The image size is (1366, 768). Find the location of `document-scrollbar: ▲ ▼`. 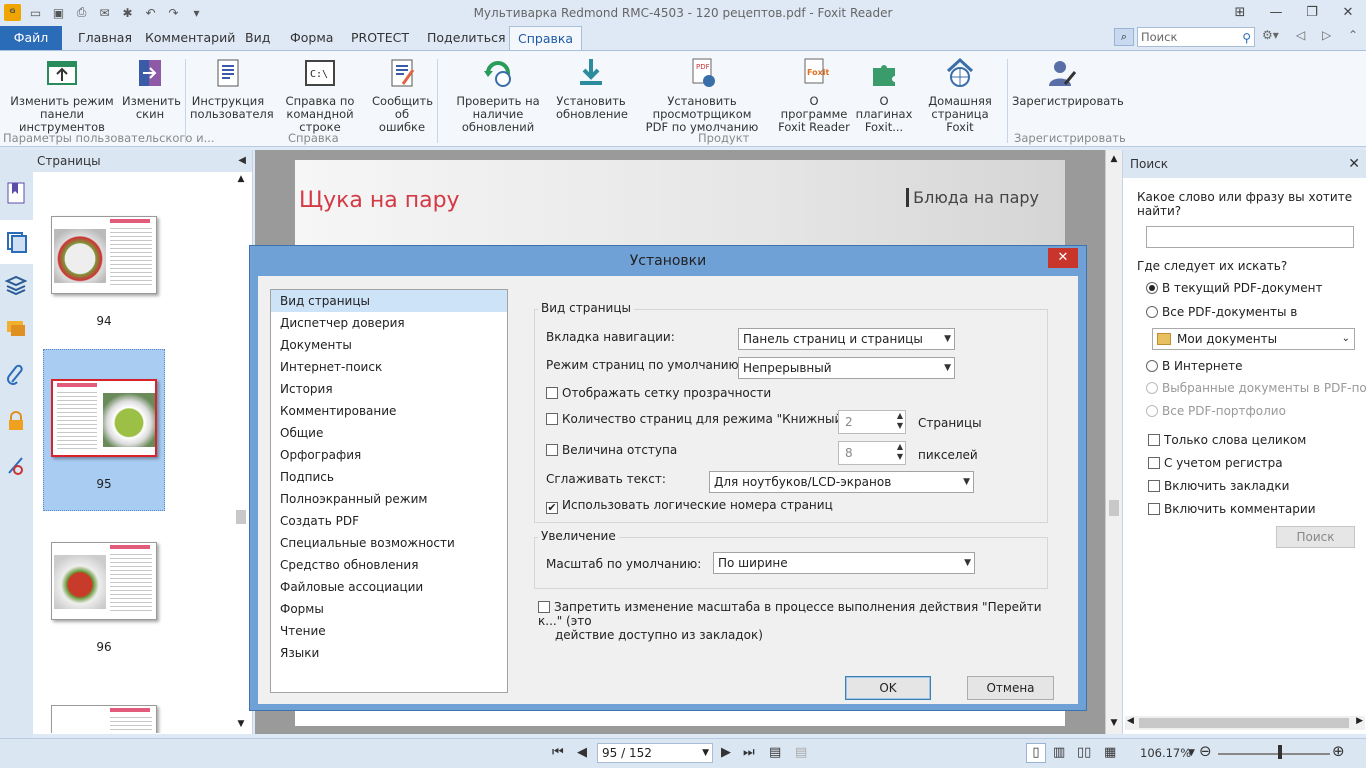

document-scrollbar: ▲ ▼ is located at coordinates (1113, 442).